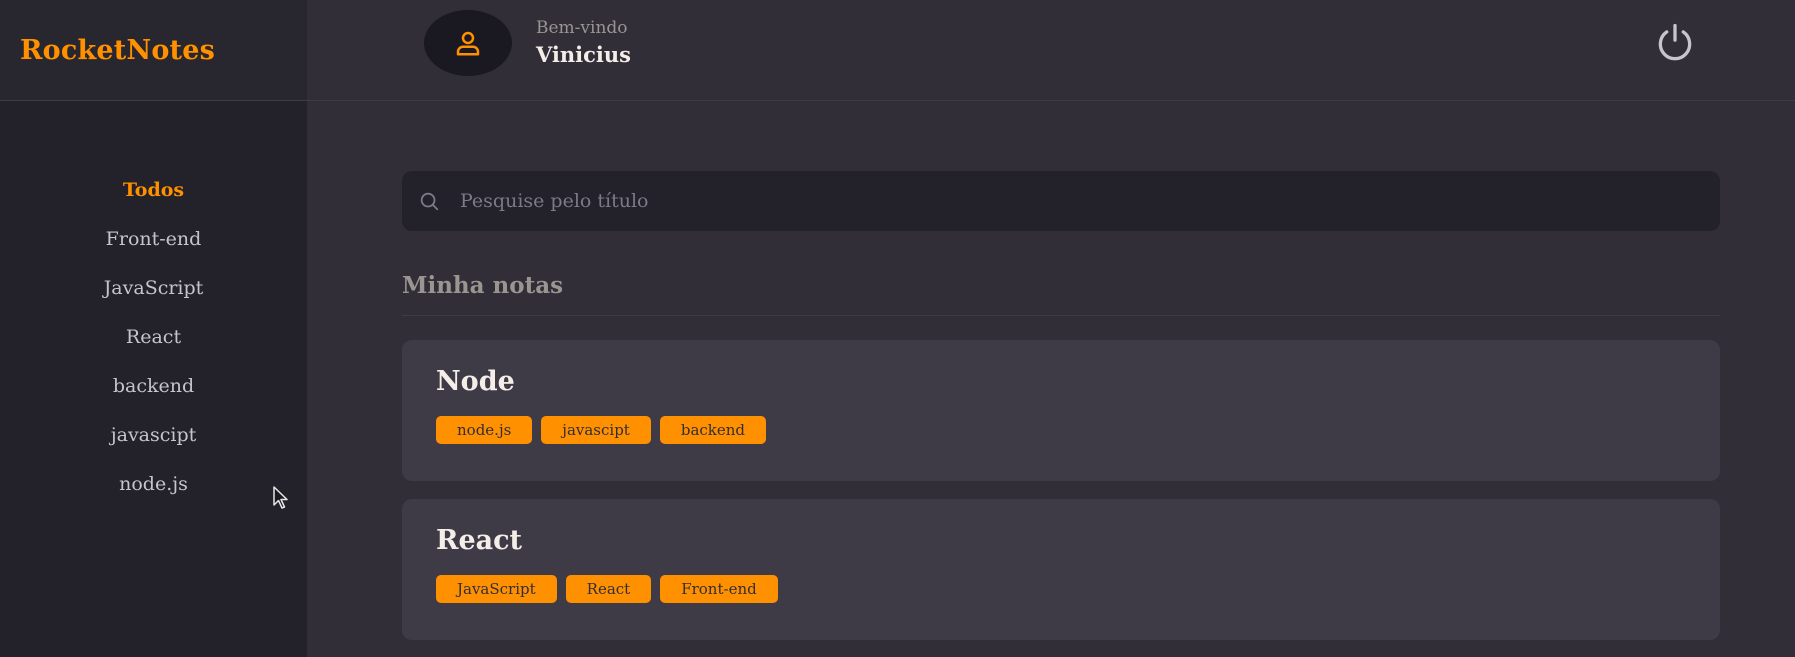 This screenshot has height=657, width=1795. I want to click on menu-item-javascript: JavaScript, so click(153, 288).